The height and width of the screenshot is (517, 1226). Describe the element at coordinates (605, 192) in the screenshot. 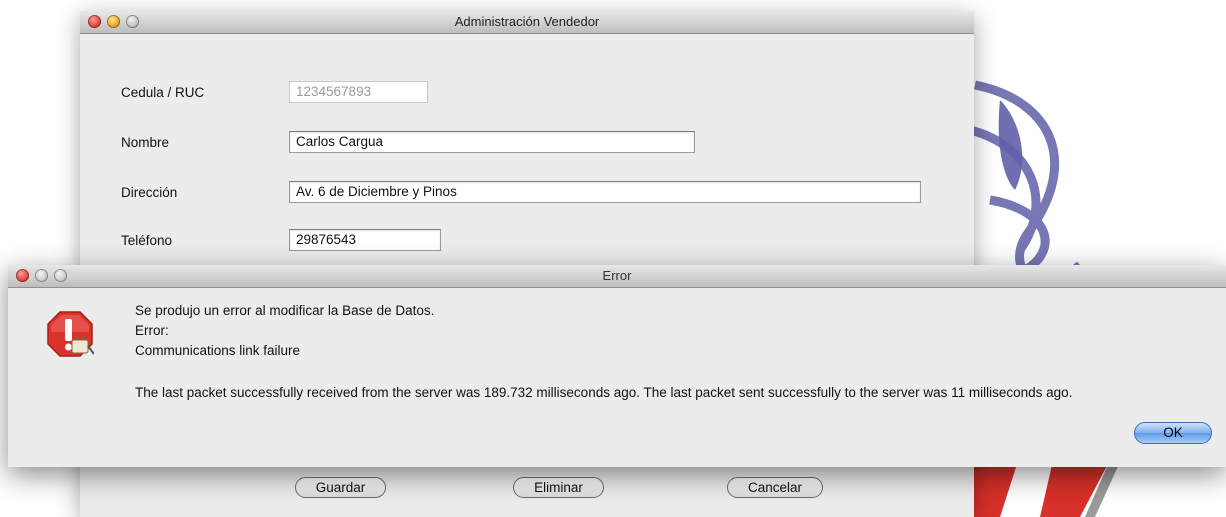

I see `direccion-field: Av. 6 de Diciembre y Pinos` at that location.